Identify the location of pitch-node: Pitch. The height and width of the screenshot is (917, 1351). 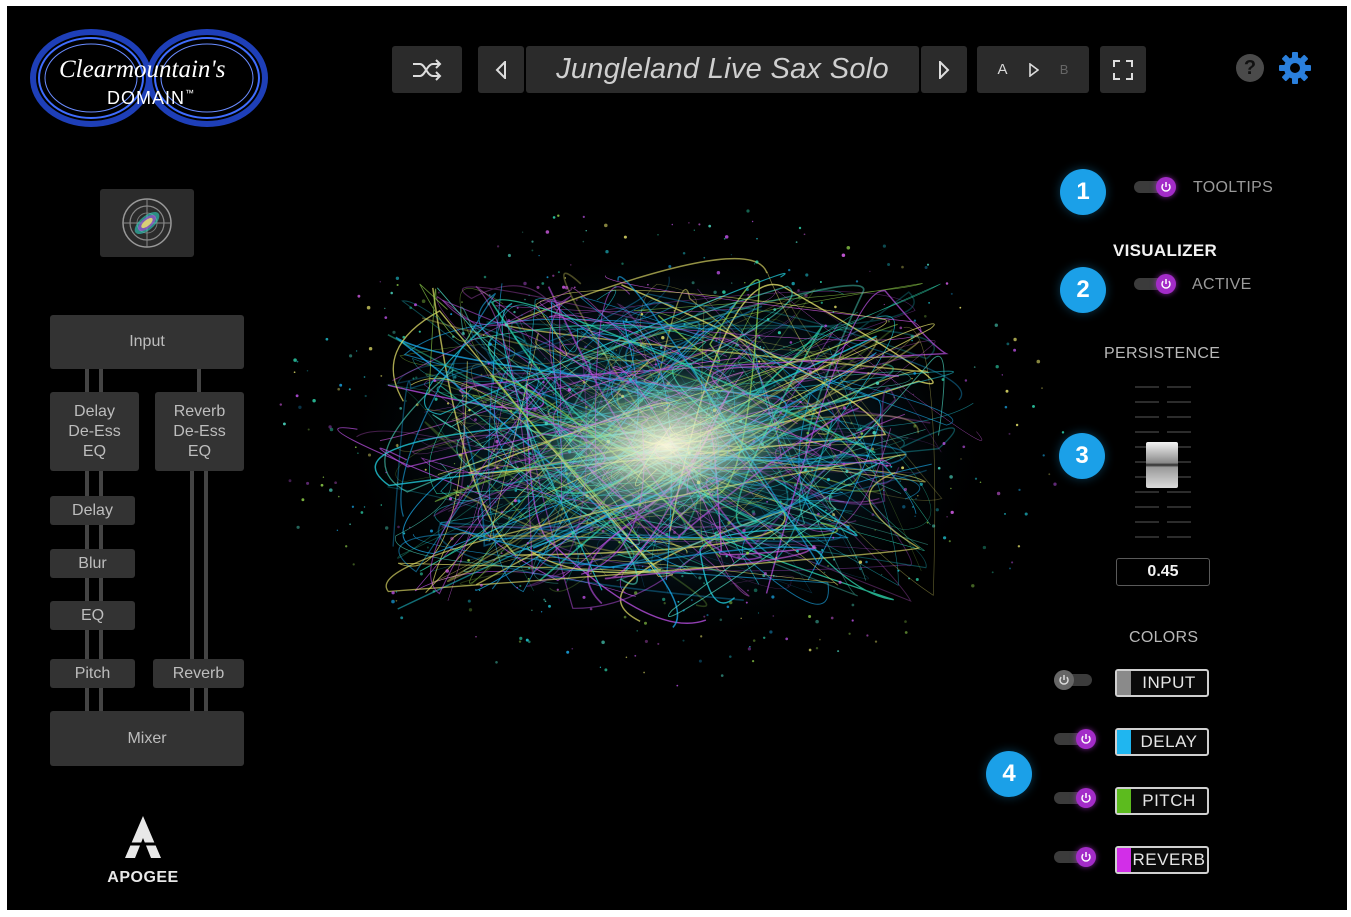
(92, 673).